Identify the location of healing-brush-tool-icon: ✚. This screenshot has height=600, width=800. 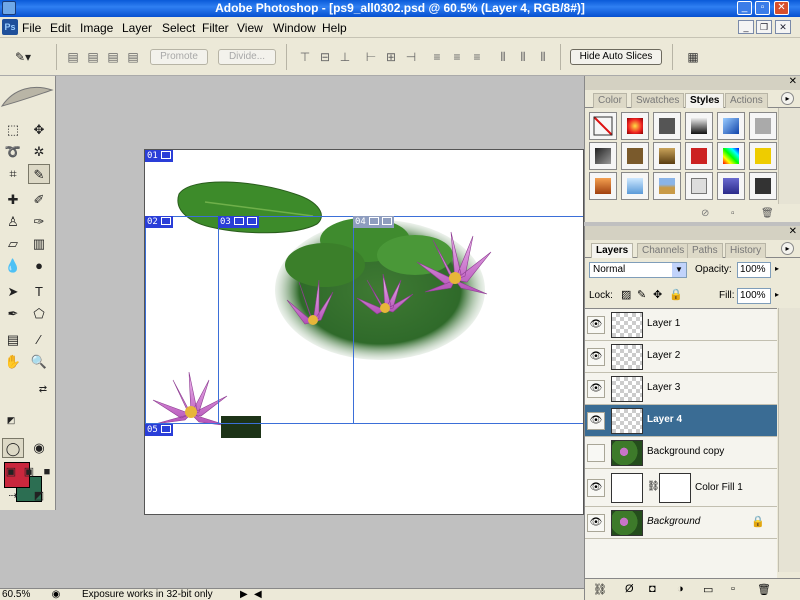
(13, 200).